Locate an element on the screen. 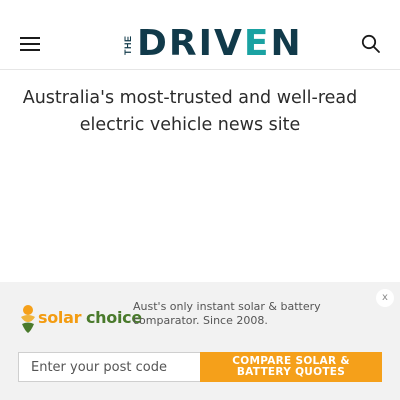  site-logo: THE DRIVEN is located at coordinates (212, 44).